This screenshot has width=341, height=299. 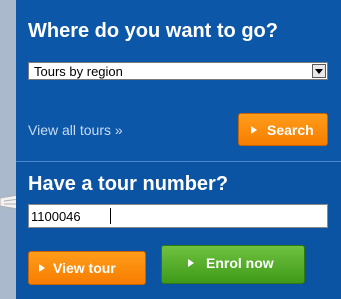 I want to click on search-button: Search, so click(x=283, y=129).